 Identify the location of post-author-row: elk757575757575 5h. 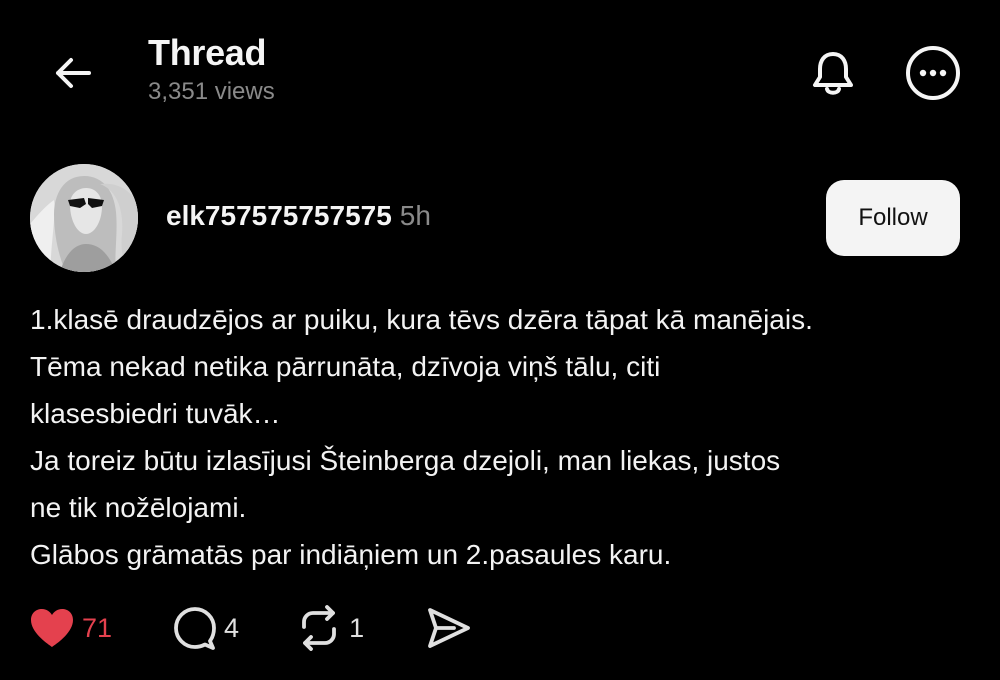
(298, 216).